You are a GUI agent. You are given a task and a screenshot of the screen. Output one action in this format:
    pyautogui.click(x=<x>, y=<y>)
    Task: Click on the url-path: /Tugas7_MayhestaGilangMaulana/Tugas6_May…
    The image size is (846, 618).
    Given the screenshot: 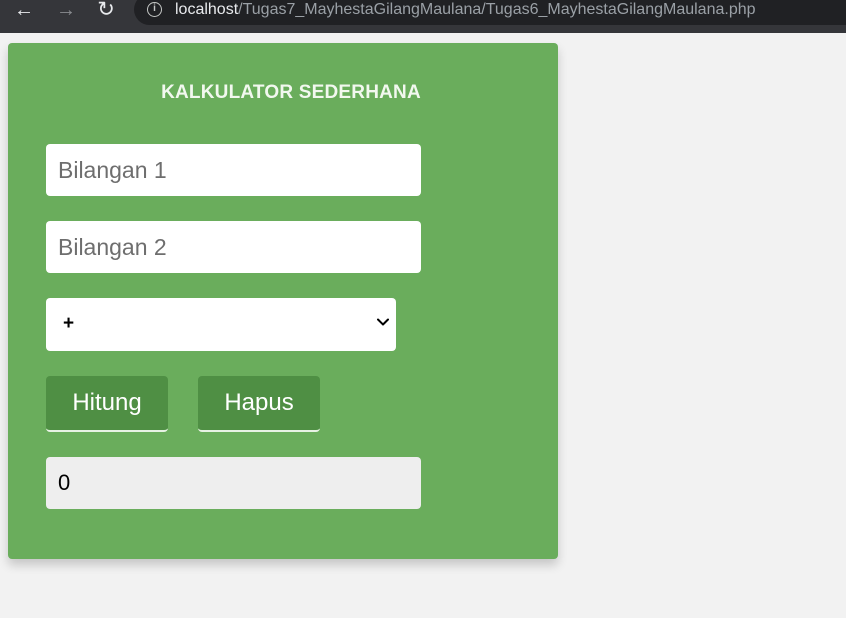 What is the action you would take?
    pyautogui.click(x=497, y=9)
    